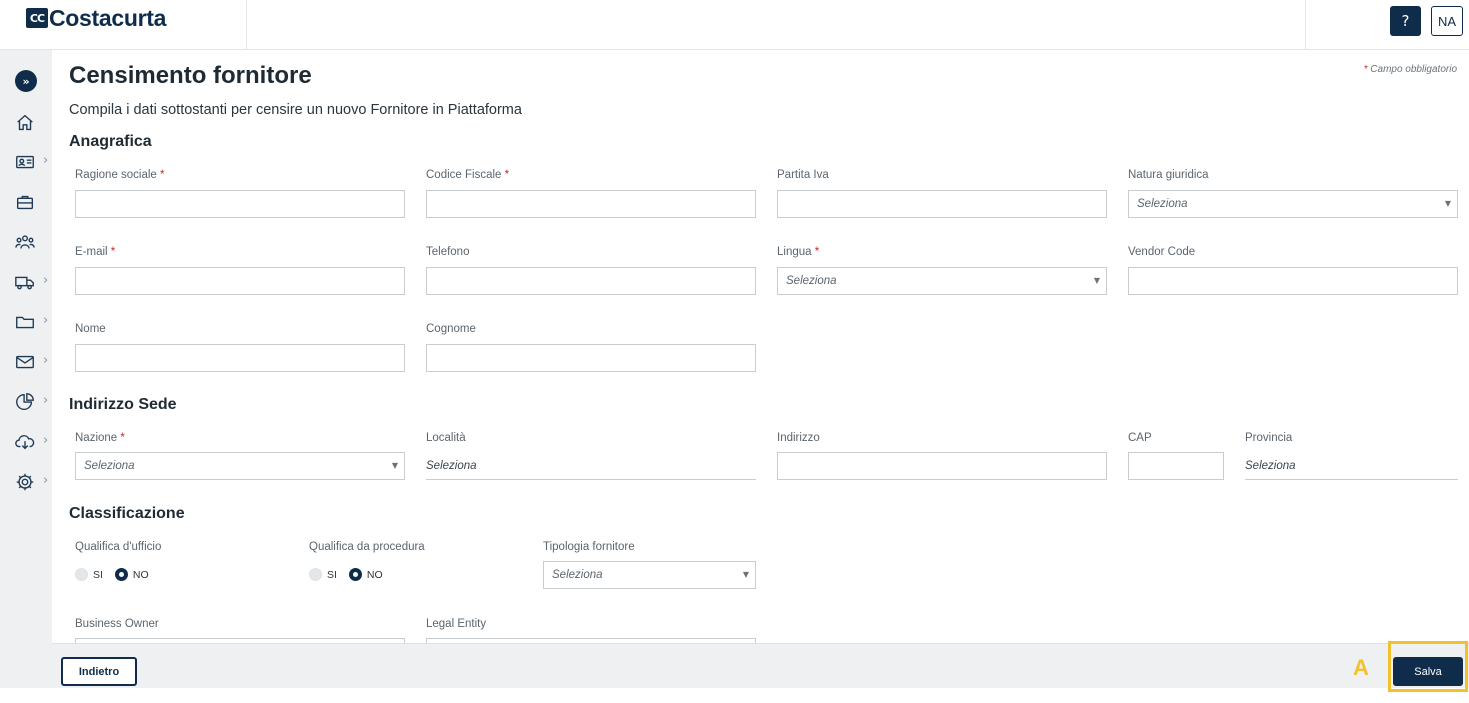 This screenshot has width=1469, height=703. What do you see at coordinates (589, 547) in the screenshot?
I see `tipologia-fornitore-label: Tipologia fornitore` at bounding box center [589, 547].